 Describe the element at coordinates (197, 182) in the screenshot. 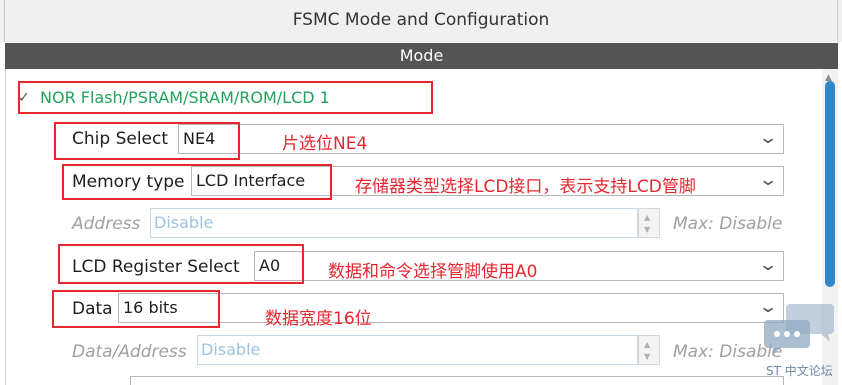

I see `annotation-box-memory-type` at that location.